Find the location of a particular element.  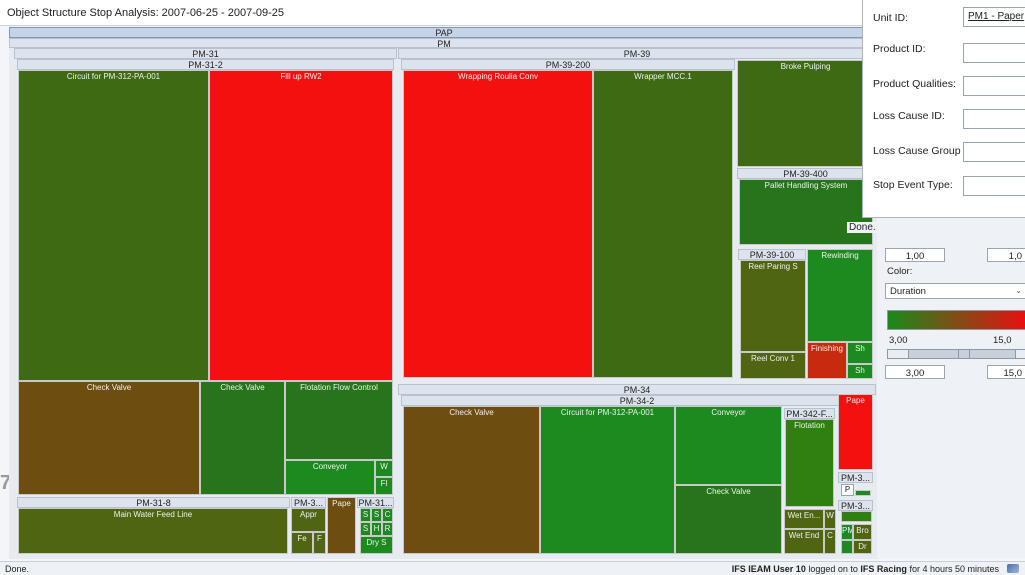

appr-cell: Appr is located at coordinates (308, 520).